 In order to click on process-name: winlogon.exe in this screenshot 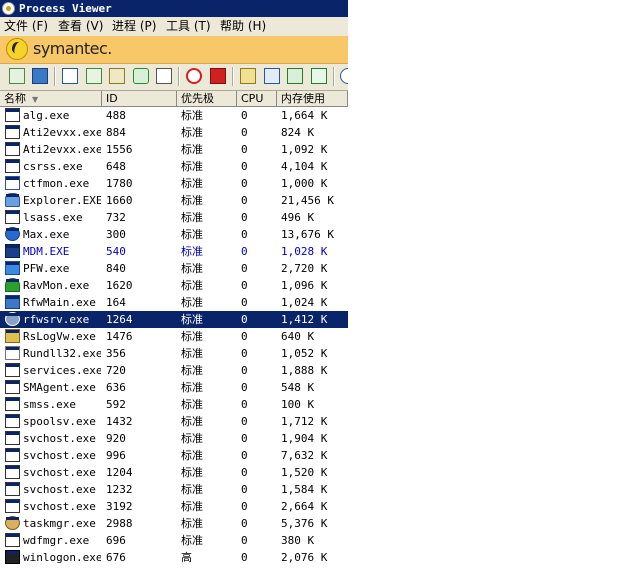, I will do `click(62, 557)`.